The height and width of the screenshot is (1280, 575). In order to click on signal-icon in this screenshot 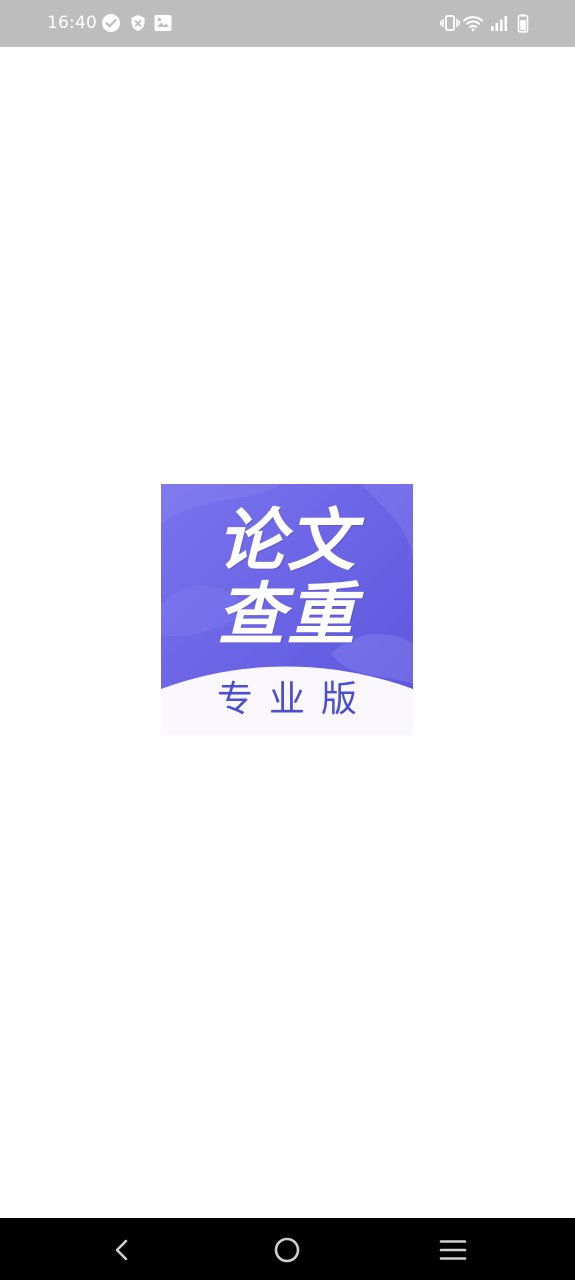, I will do `click(499, 23)`.